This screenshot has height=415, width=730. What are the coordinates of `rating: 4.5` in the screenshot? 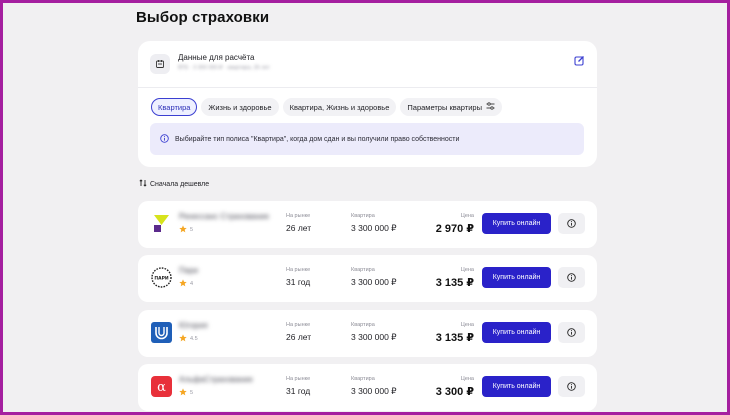 It's located at (188, 339).